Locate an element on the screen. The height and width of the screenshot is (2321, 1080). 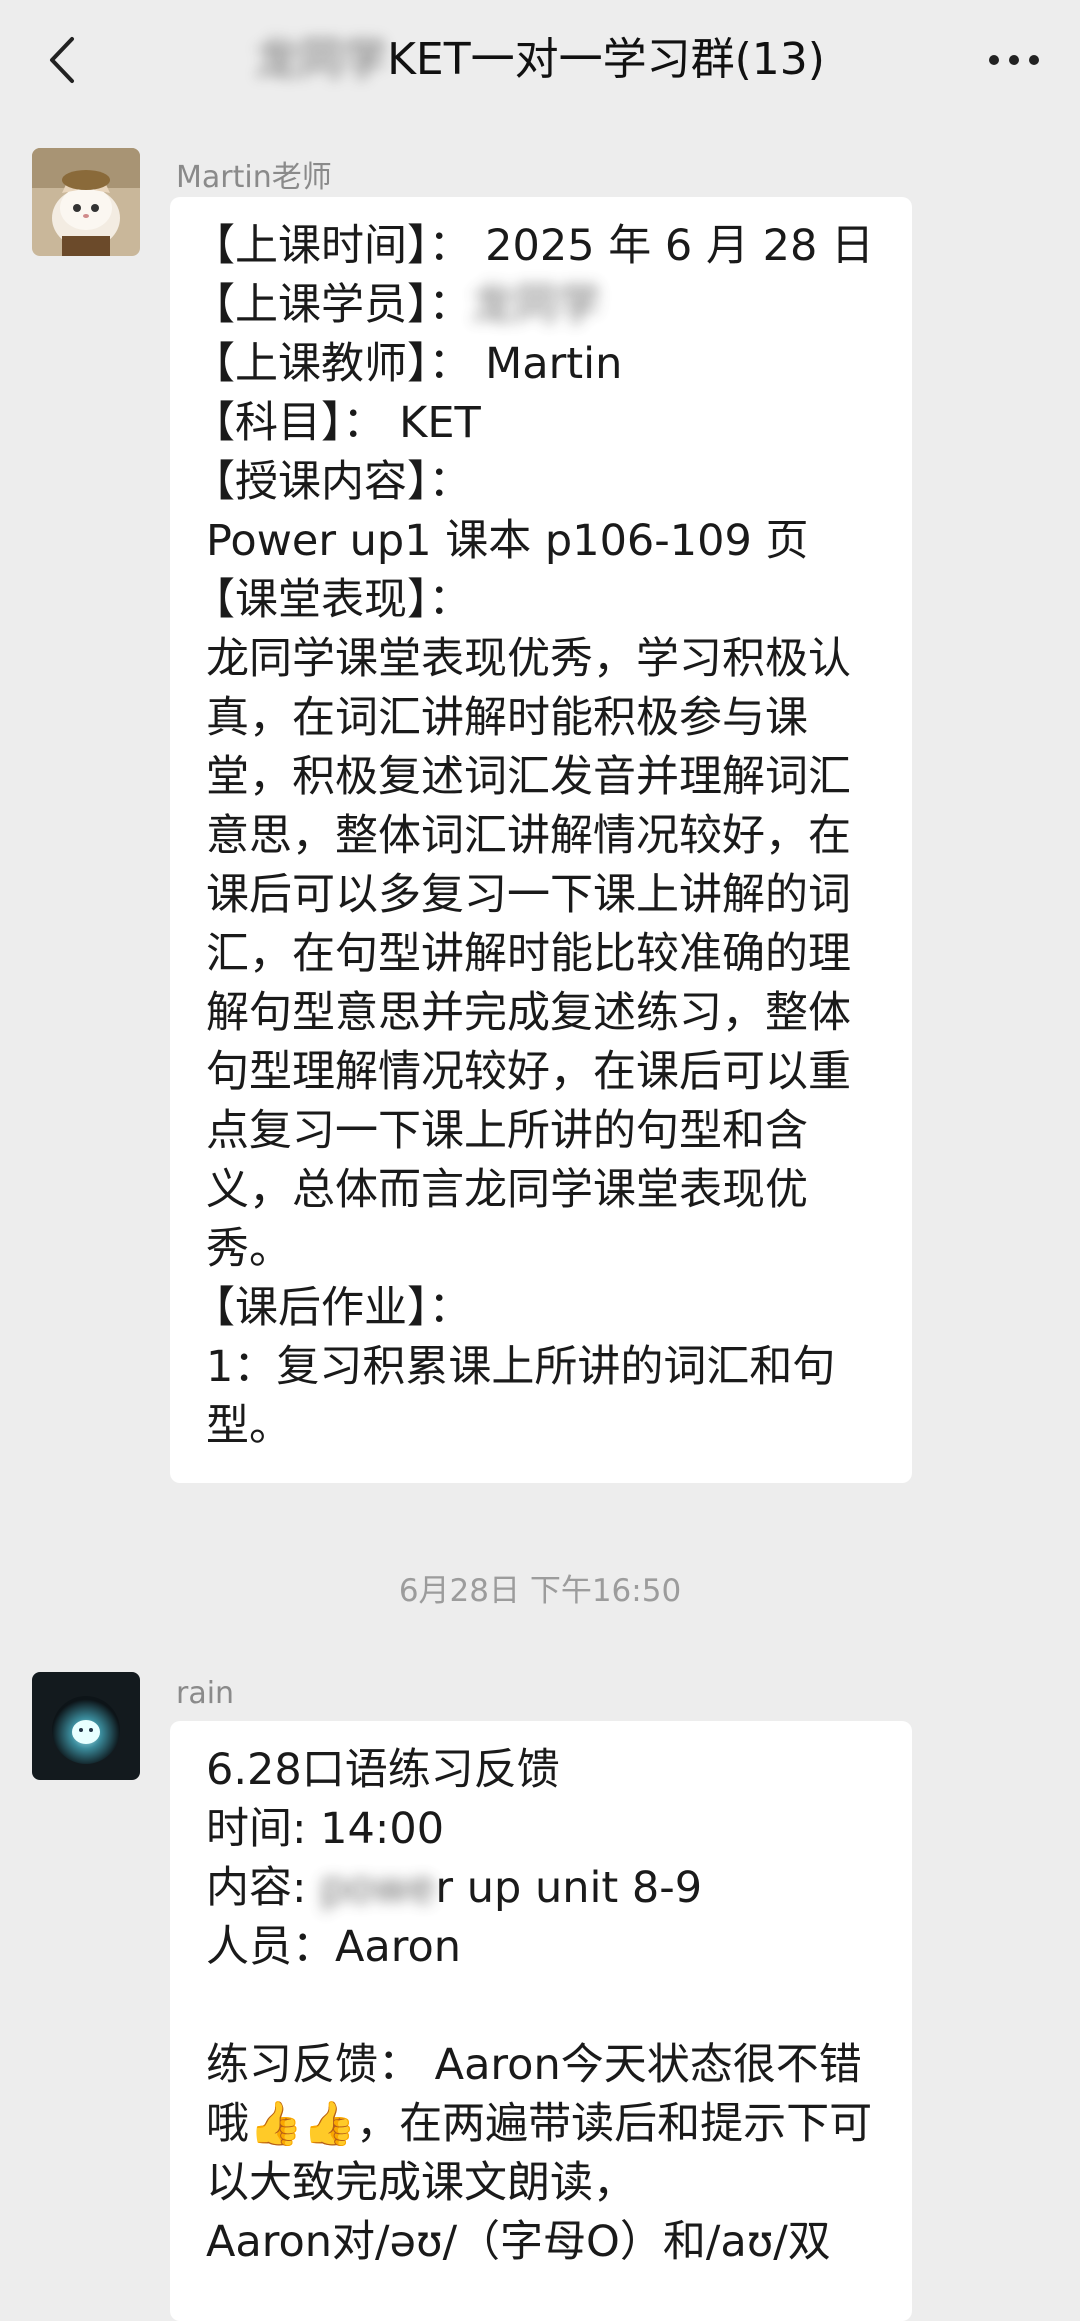
timestamp: 6月28日 下午16:50 is located at coordinates (540, 1591).